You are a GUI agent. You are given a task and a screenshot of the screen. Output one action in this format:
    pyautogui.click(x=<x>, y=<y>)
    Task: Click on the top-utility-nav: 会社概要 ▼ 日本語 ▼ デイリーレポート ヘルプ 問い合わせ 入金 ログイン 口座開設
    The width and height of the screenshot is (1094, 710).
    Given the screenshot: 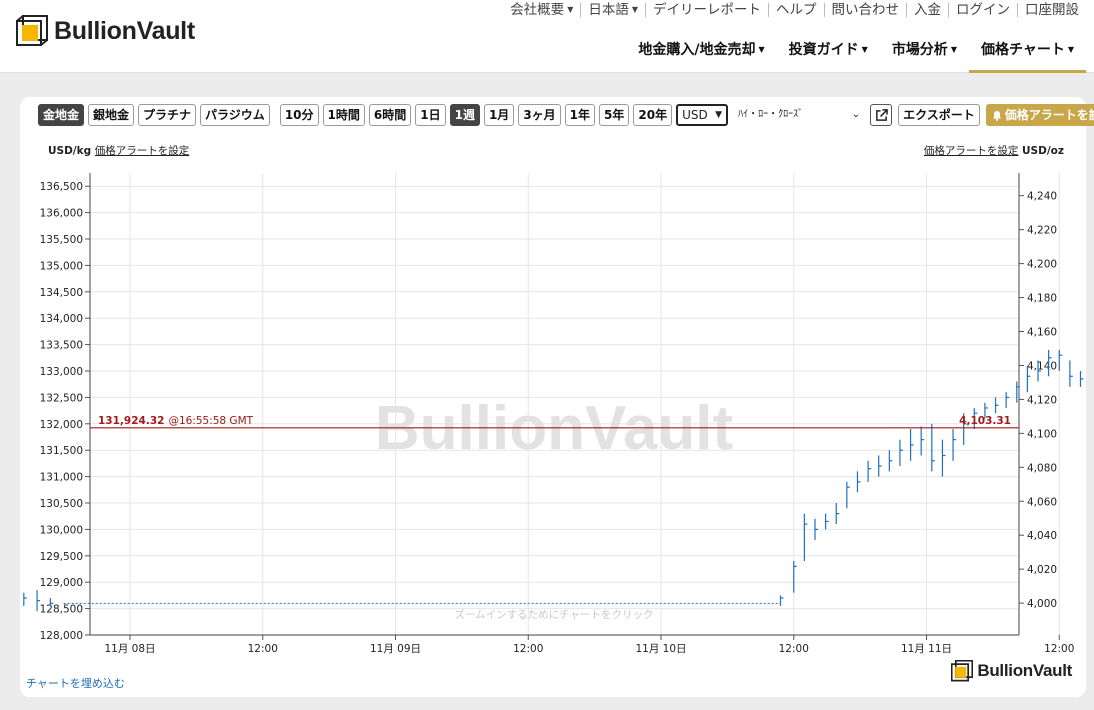 What is the action you would take?
    pyautogui.click(x=794, y=10)
    